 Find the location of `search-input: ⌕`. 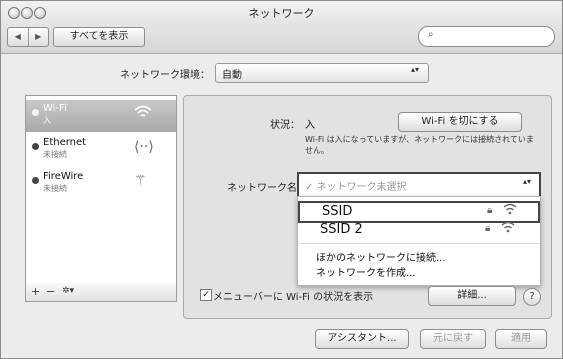

search-input: ⌕ is located at coordinates (486, 36).